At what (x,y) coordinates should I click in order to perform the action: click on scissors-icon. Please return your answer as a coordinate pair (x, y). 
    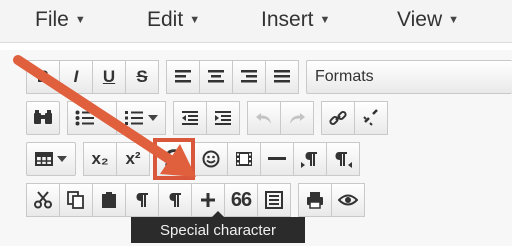
    Looking at the image, I should click on (43, 200).